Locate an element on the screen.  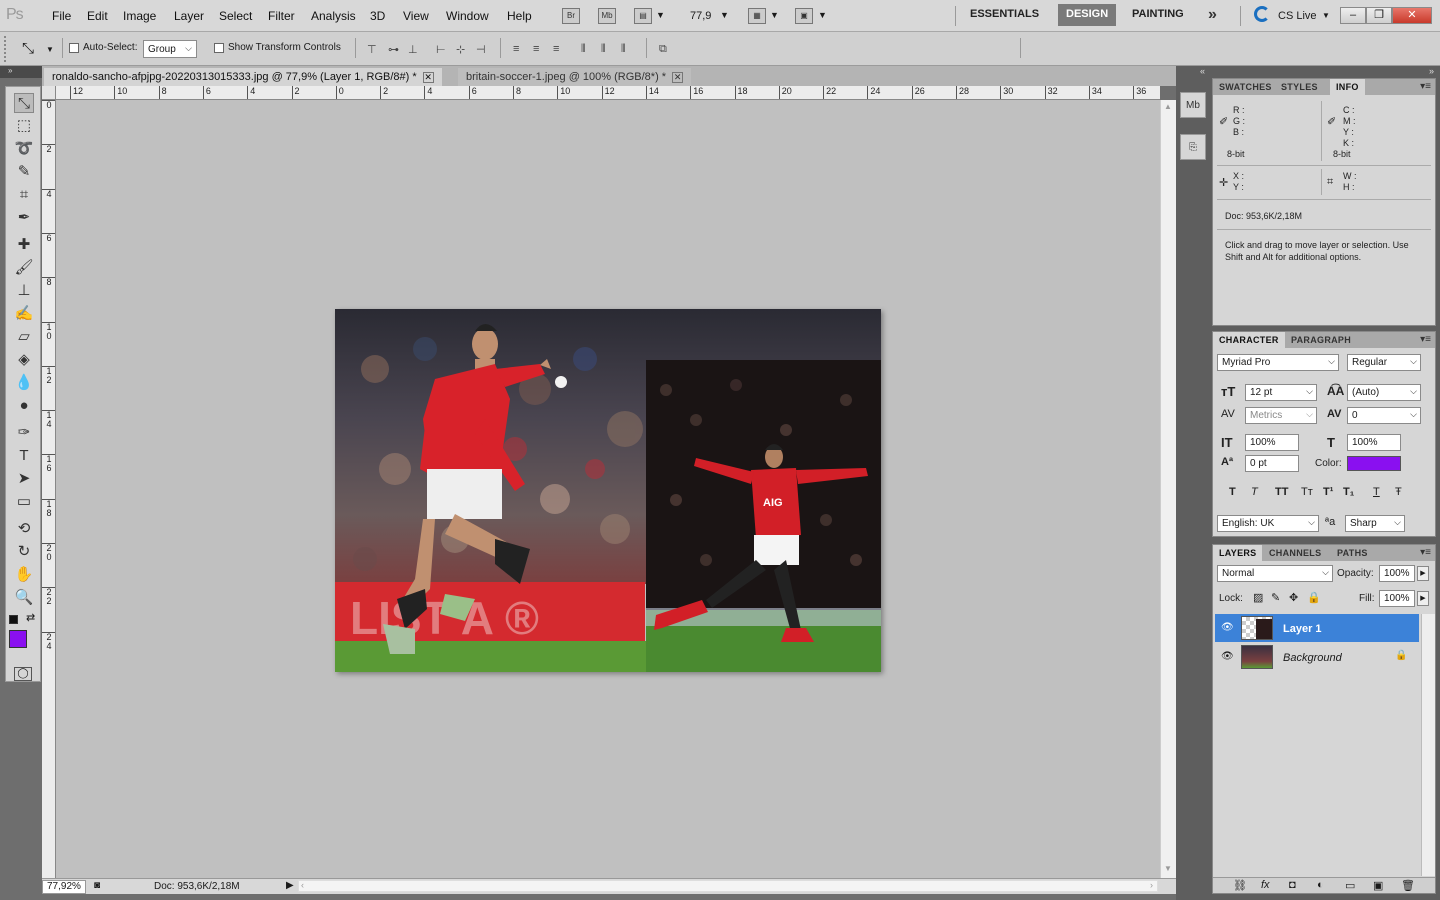
subscript-button: T₁ is located at coordinates (1348, 492).